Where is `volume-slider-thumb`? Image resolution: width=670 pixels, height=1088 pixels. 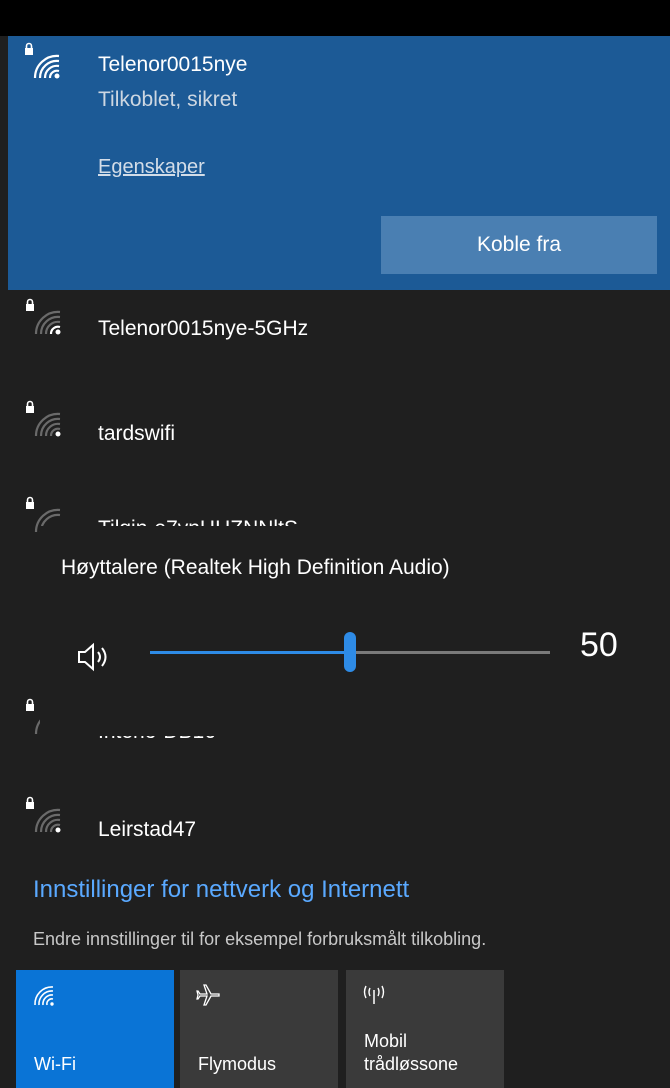 volume-slider-thumb is located at coordinates (350, 652).